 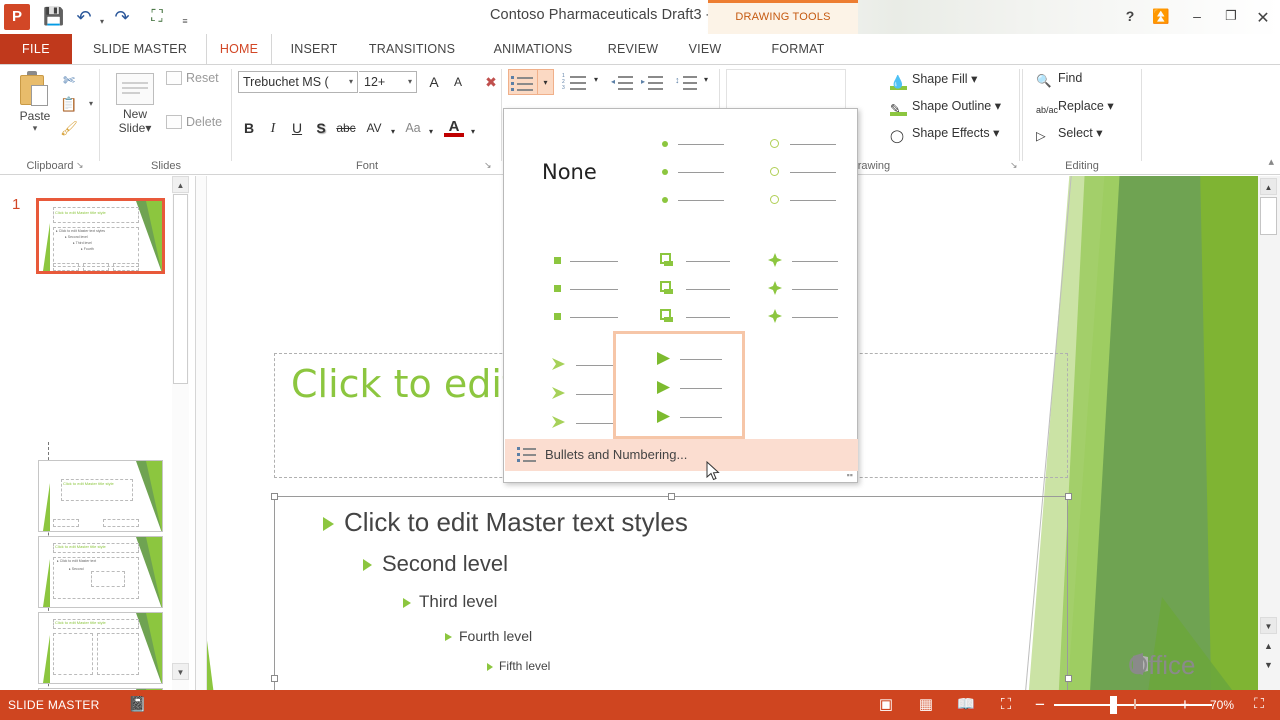 I want to click on find-button: 🔍 Find, so click(x=1059, y=80).